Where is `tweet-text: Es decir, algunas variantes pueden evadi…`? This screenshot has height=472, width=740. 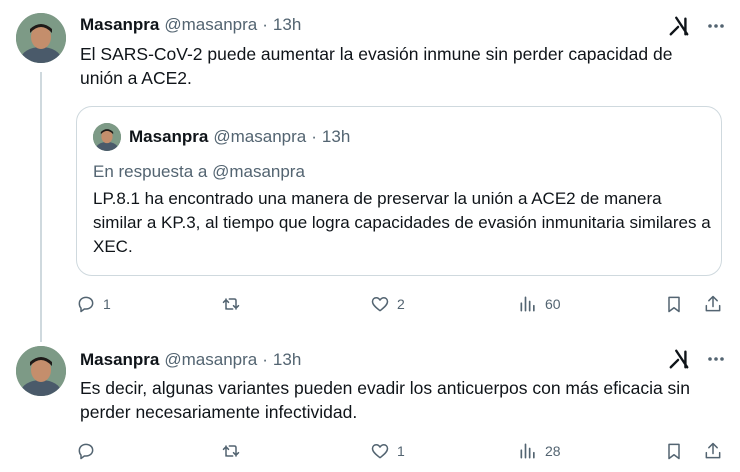 tweet-text: Es decir, algunas variantes pueden evadi… is located at coordinates (385, 400).